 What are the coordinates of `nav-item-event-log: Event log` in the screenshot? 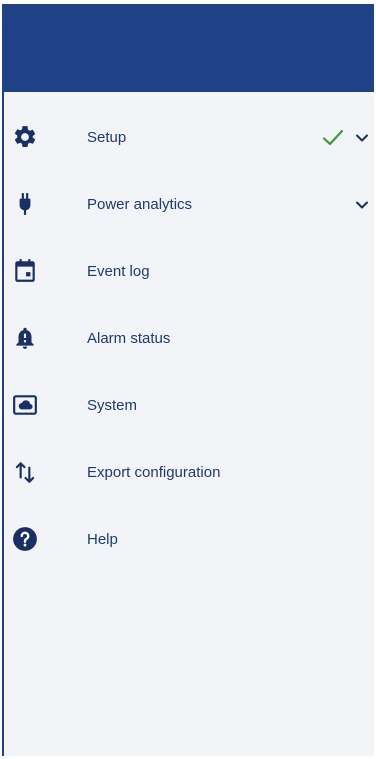 It's located at (189, 271).